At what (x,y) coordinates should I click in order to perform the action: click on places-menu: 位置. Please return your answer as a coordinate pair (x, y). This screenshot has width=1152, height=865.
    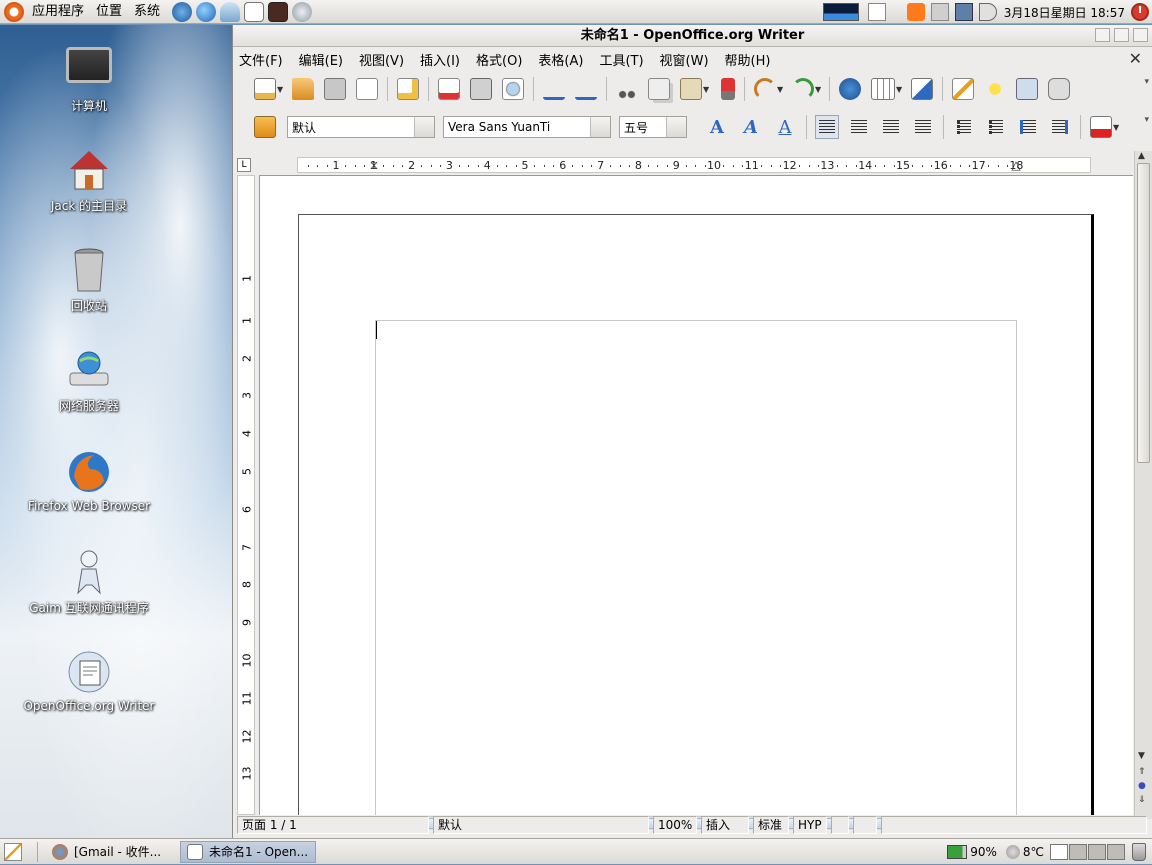
    Looking at the image, I should click on (109, 12).